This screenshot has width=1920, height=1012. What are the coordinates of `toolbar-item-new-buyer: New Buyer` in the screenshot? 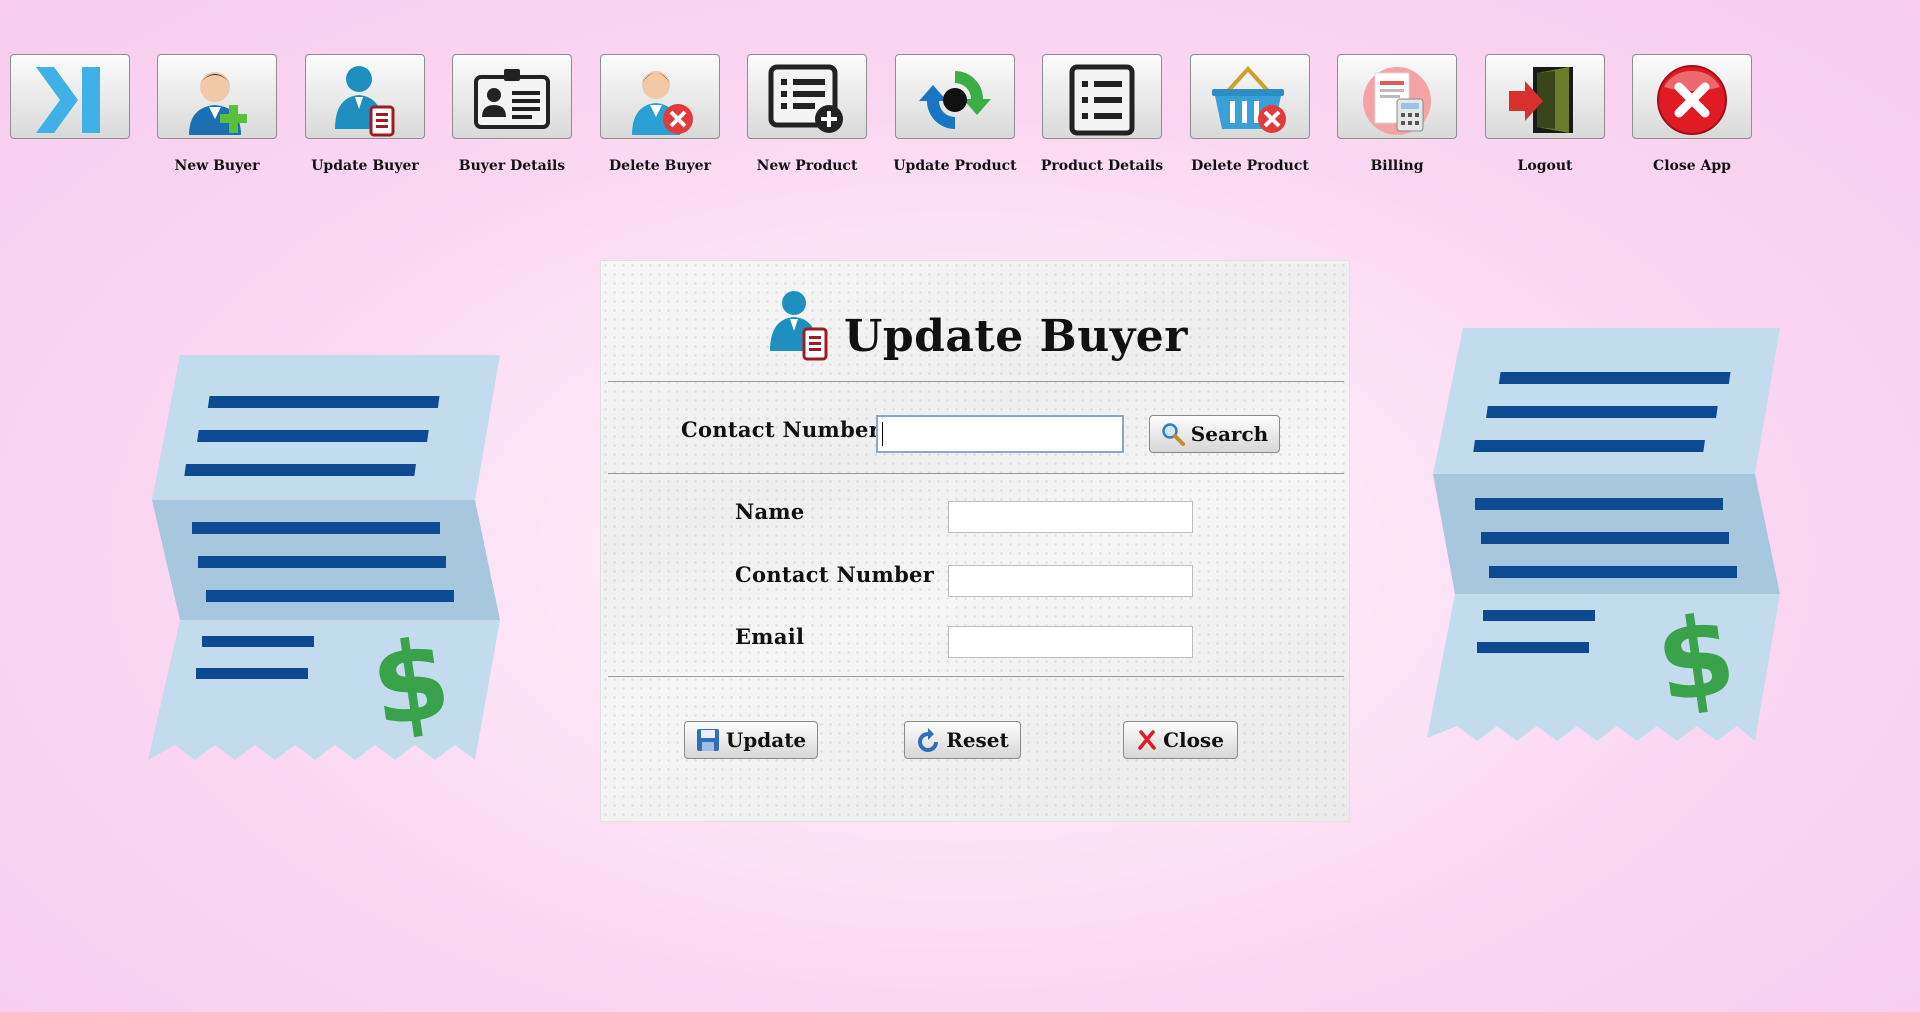 It's located at (217, 114).